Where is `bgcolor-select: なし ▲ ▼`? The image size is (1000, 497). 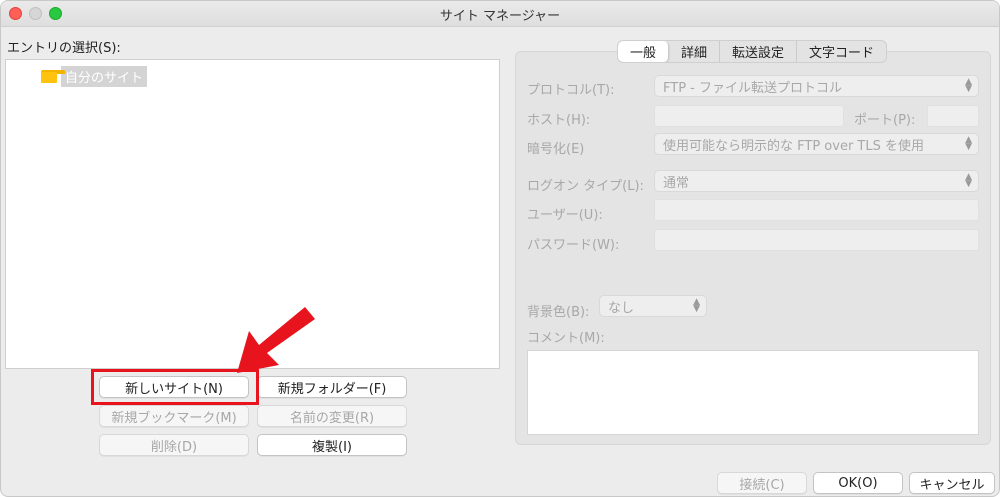
bgcolor-select: なし ▲ ▼ is located at coordinates (653, 306).